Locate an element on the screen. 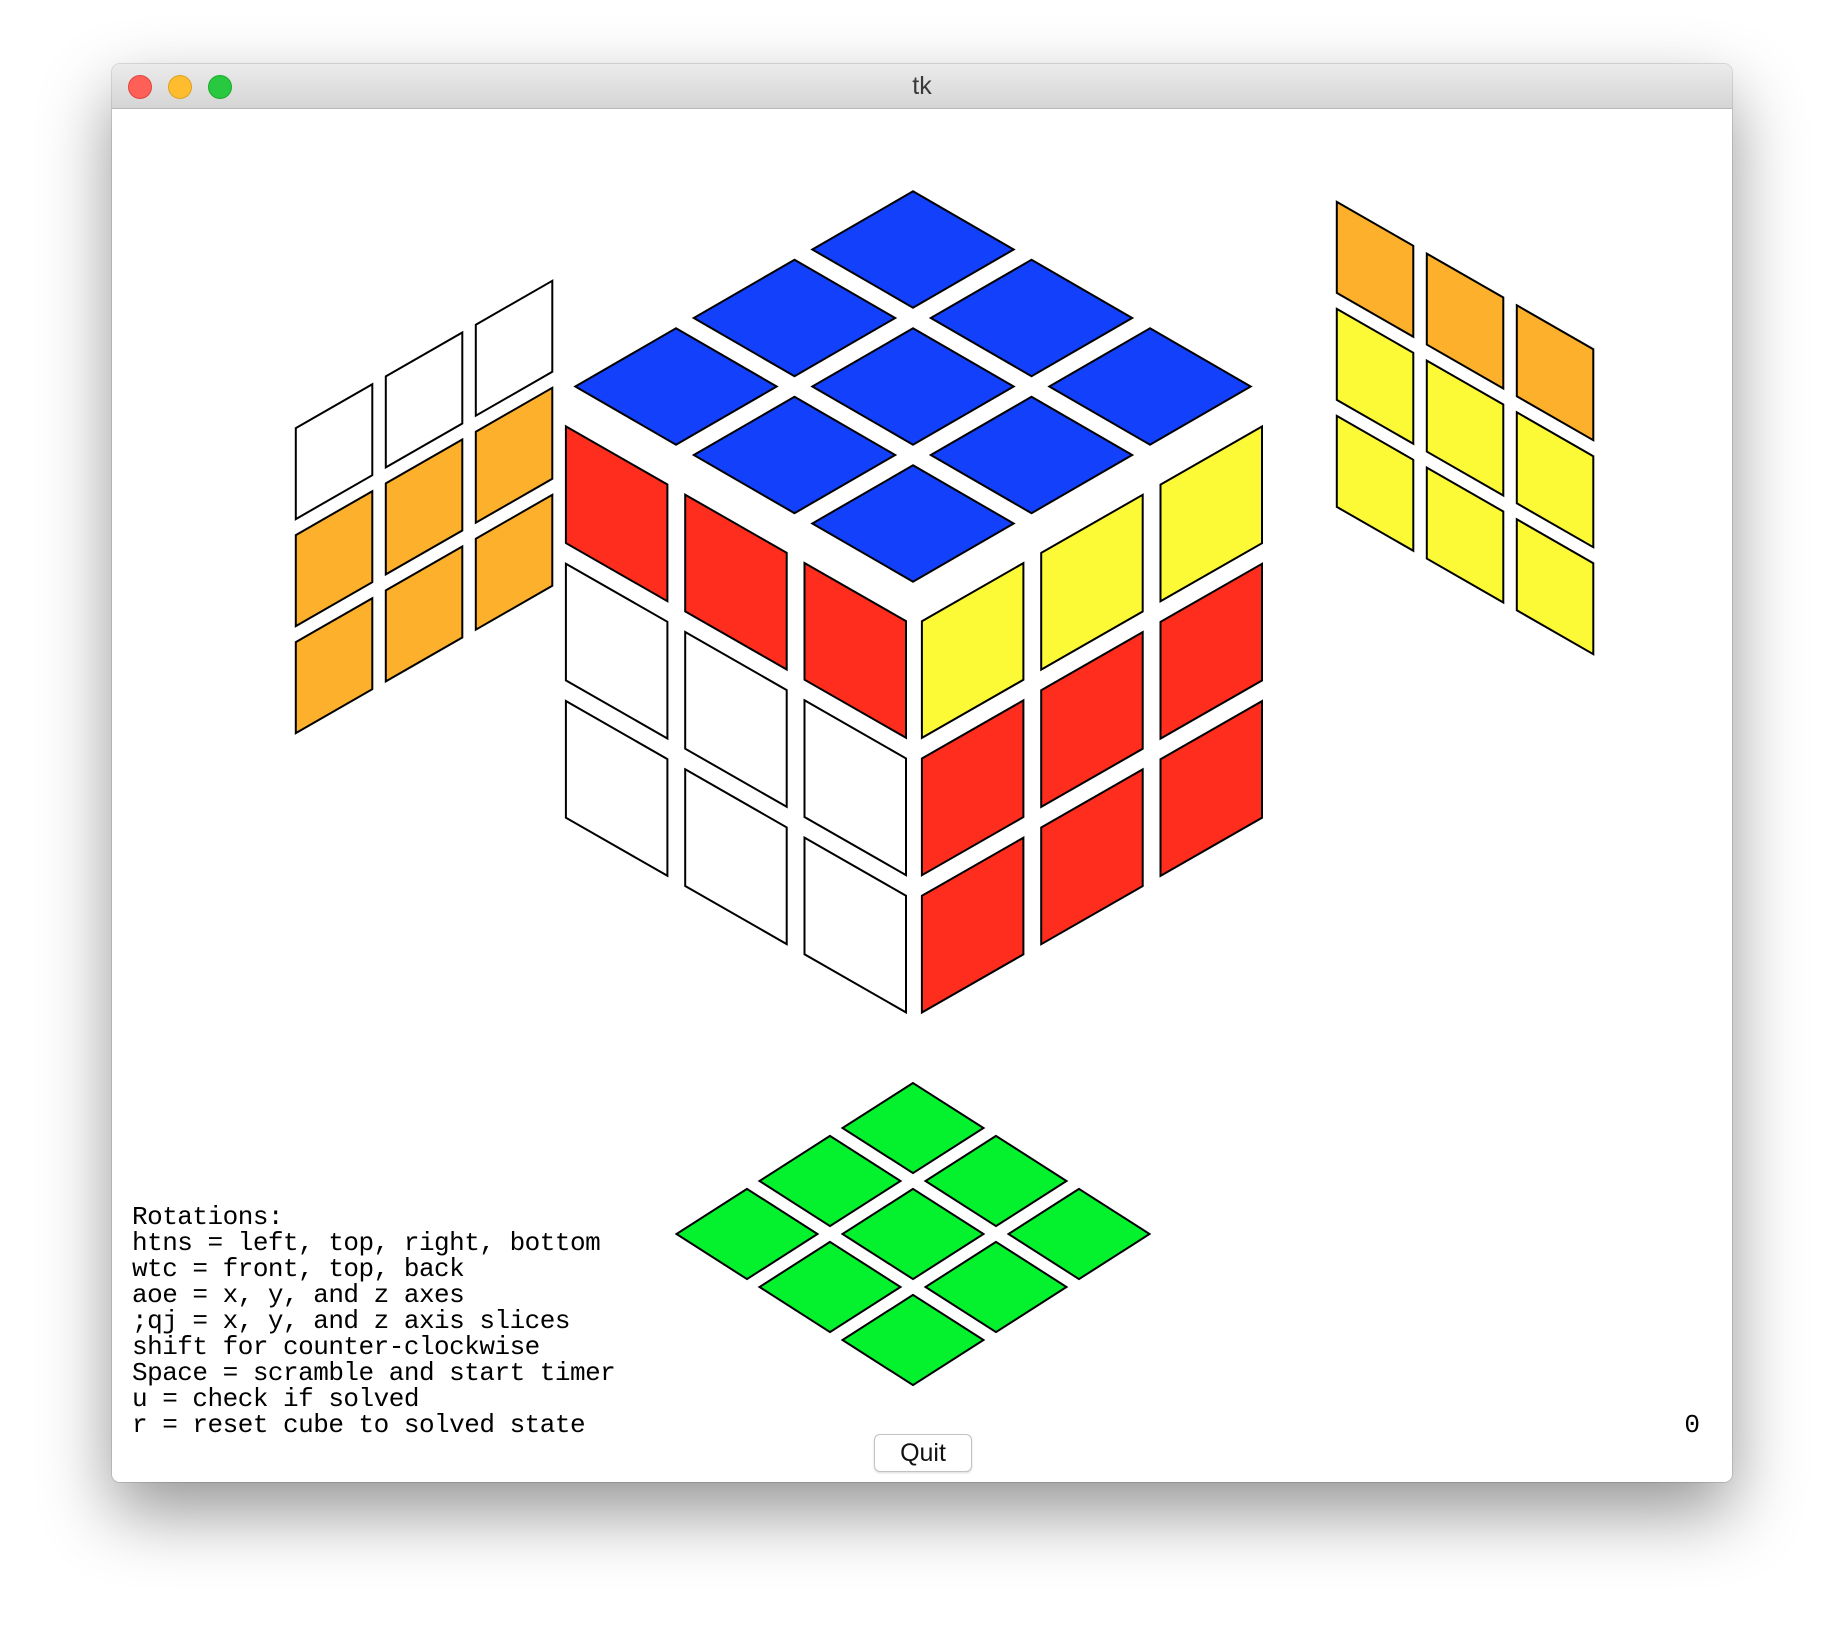 The image size is (1836, 1636). left-panel-face is located at coordinates (424, 507).